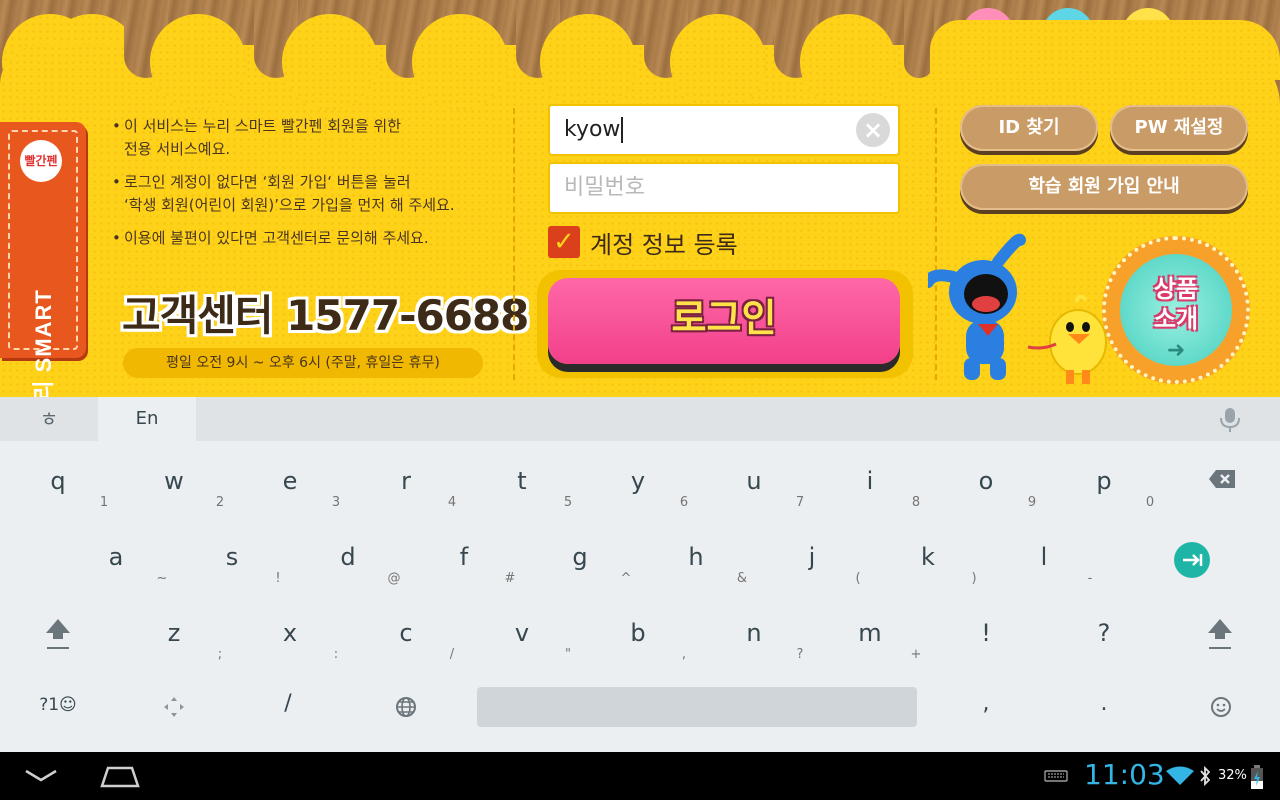 The image size is (1280, 800). Describe the element at coordinates (58, 497) in the screenshot. I see `key-q: q1` at that location.